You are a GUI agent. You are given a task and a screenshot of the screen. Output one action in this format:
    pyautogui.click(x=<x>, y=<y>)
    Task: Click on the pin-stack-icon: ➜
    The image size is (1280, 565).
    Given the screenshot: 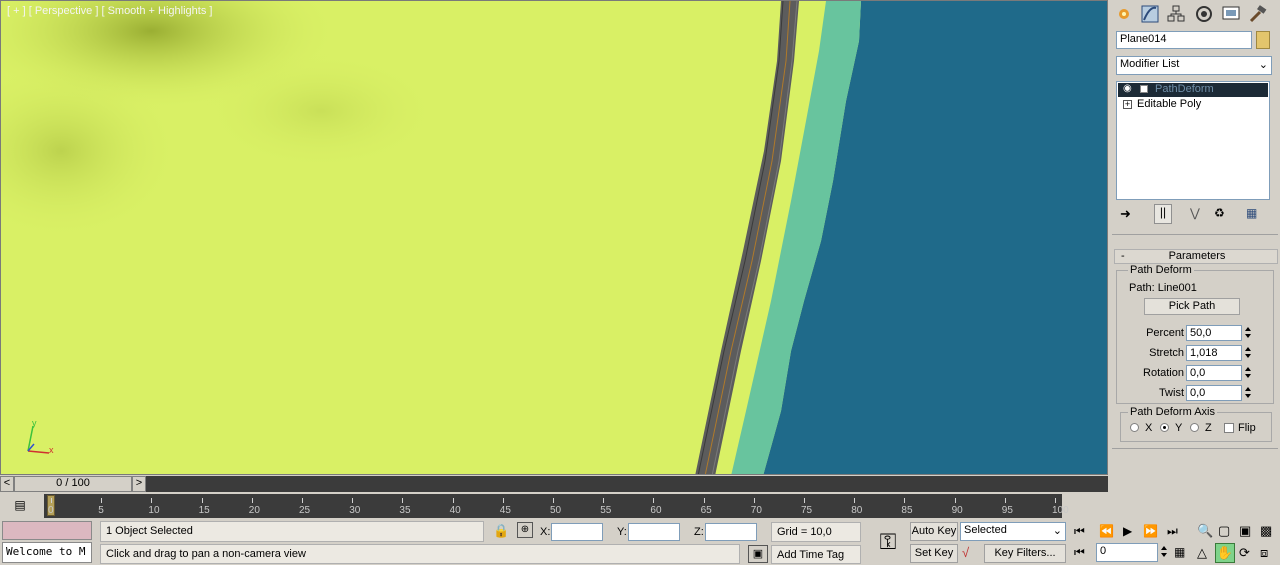 What is the action you would take?
    pyautogui.click(x=1129, y=214)
    